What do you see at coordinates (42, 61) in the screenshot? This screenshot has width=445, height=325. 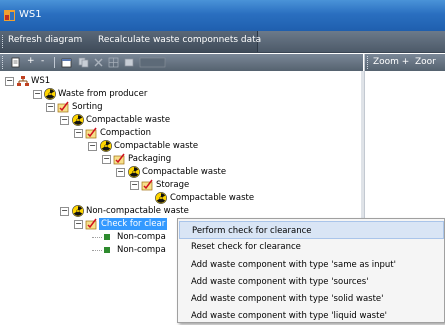 I see `collapse-button: -` at bounding box center [42, 61].